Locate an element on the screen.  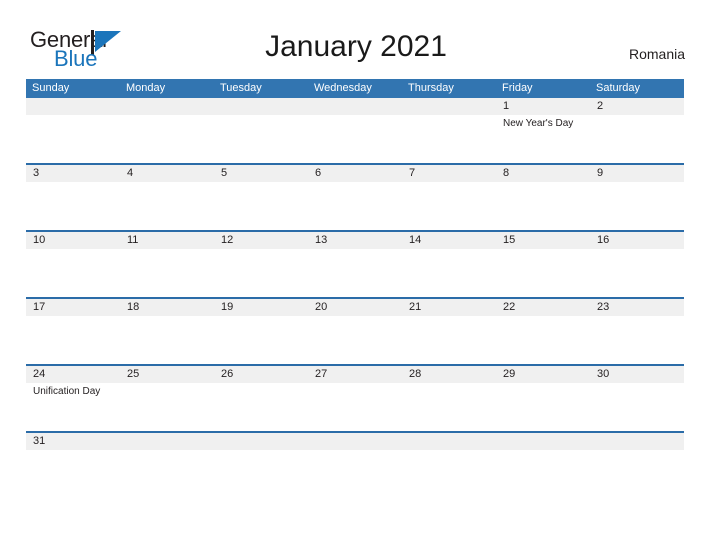
country-label: Romania is located at coordinates (656, 54).